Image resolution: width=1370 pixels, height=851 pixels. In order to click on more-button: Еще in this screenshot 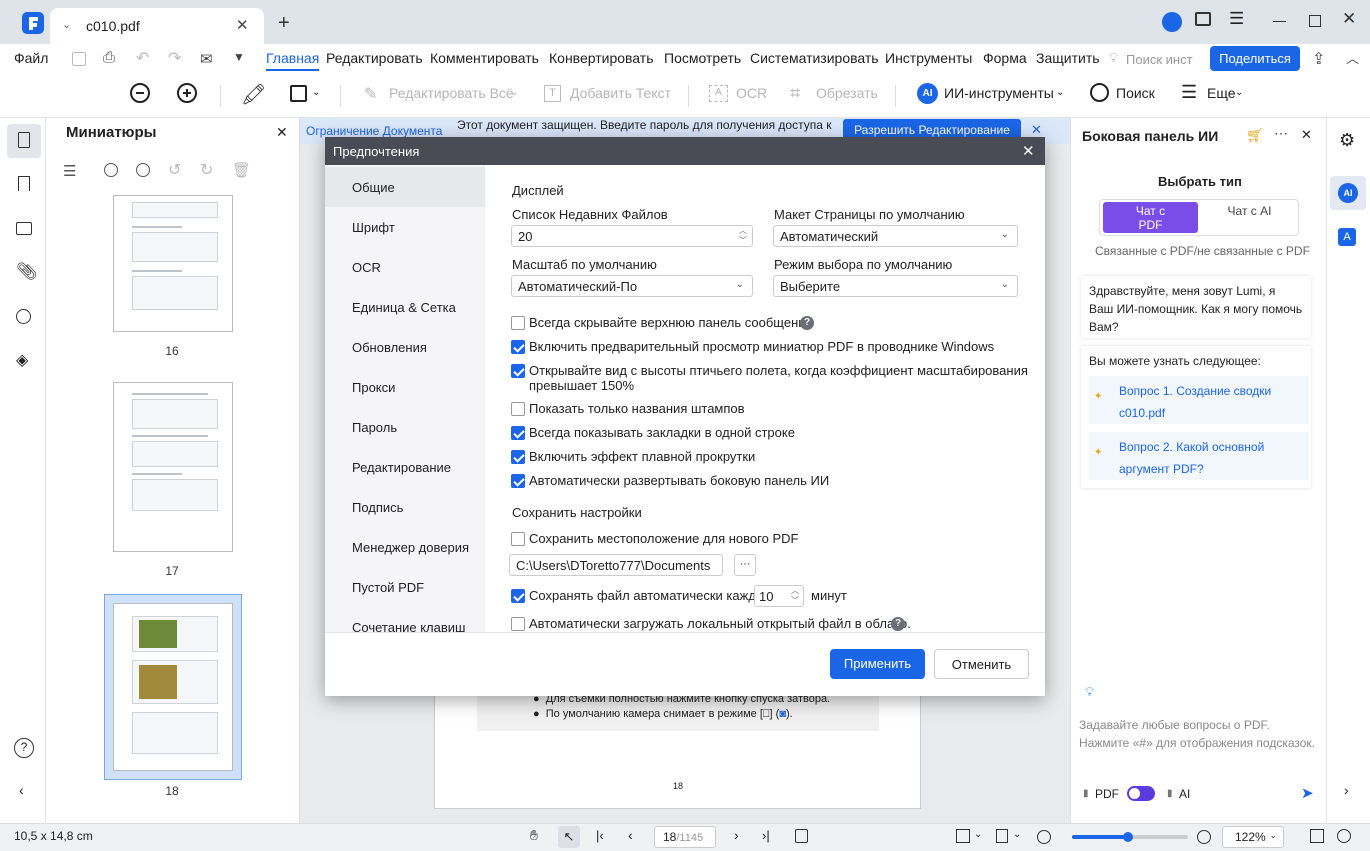, I will do `click(1221, 93)`.